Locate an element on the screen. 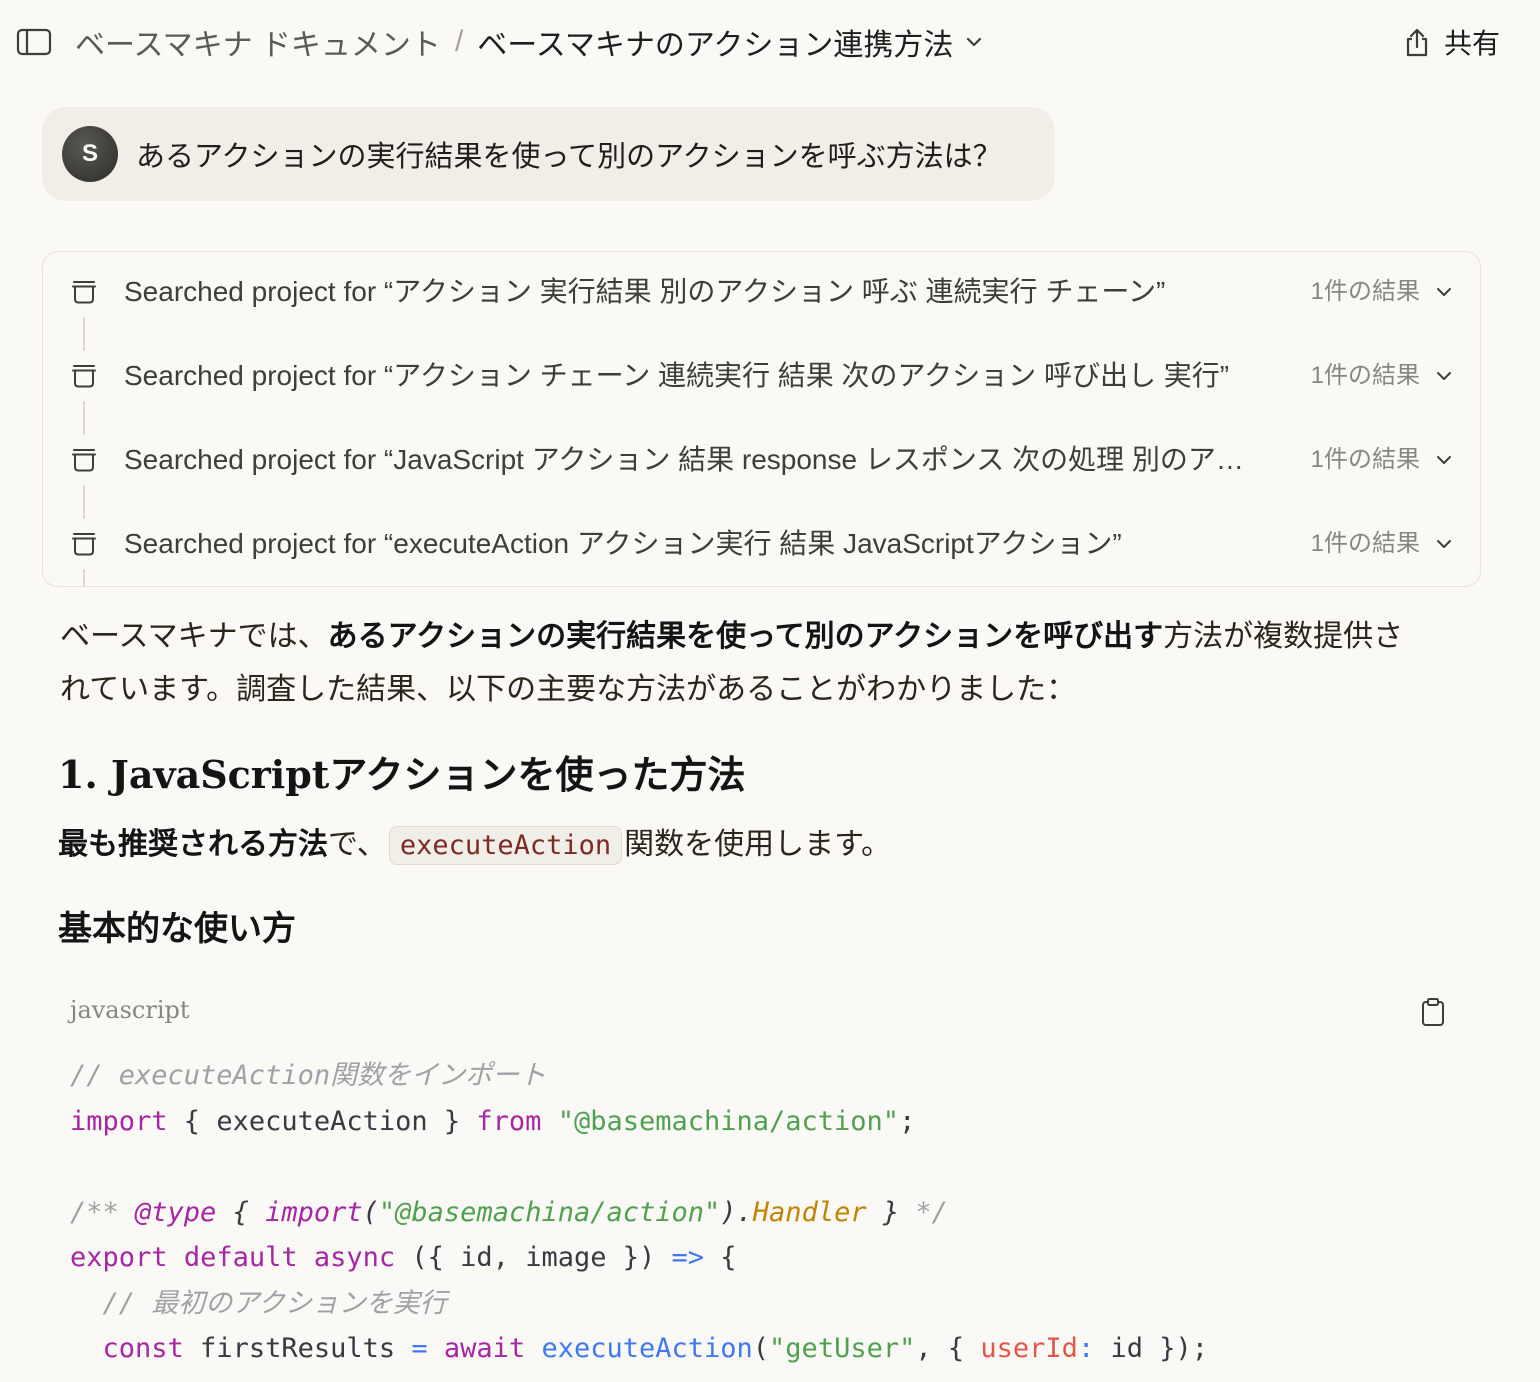 This screenshot has height=1382, width=1540. clipboard-icon is located at coordinates (1433, 1012).